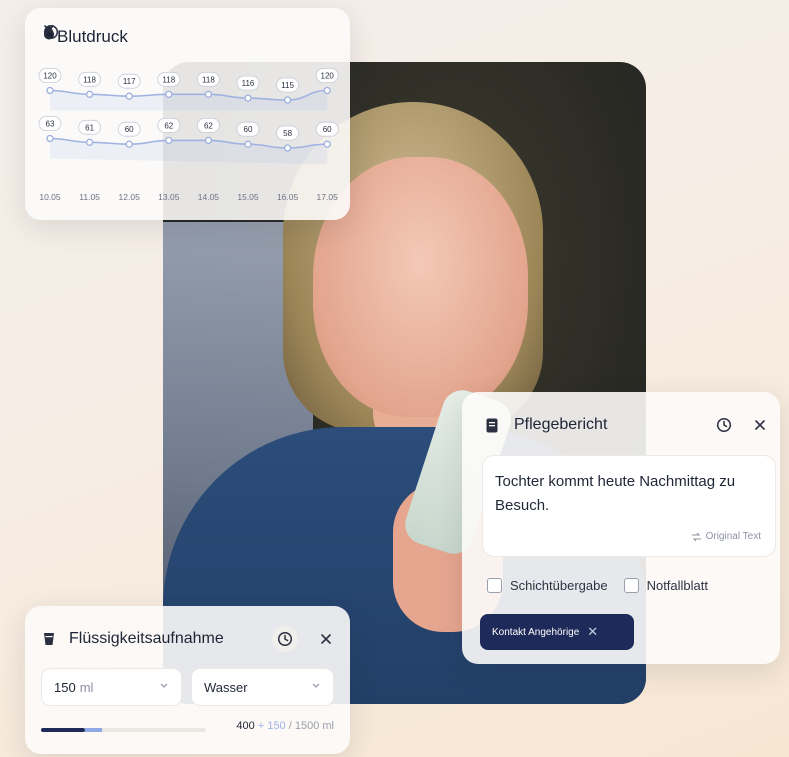  What do you see at coordinates (50, 197) in the screenshot?
I see `date-tick-label: 10.05` at bounding box center [50, 197].